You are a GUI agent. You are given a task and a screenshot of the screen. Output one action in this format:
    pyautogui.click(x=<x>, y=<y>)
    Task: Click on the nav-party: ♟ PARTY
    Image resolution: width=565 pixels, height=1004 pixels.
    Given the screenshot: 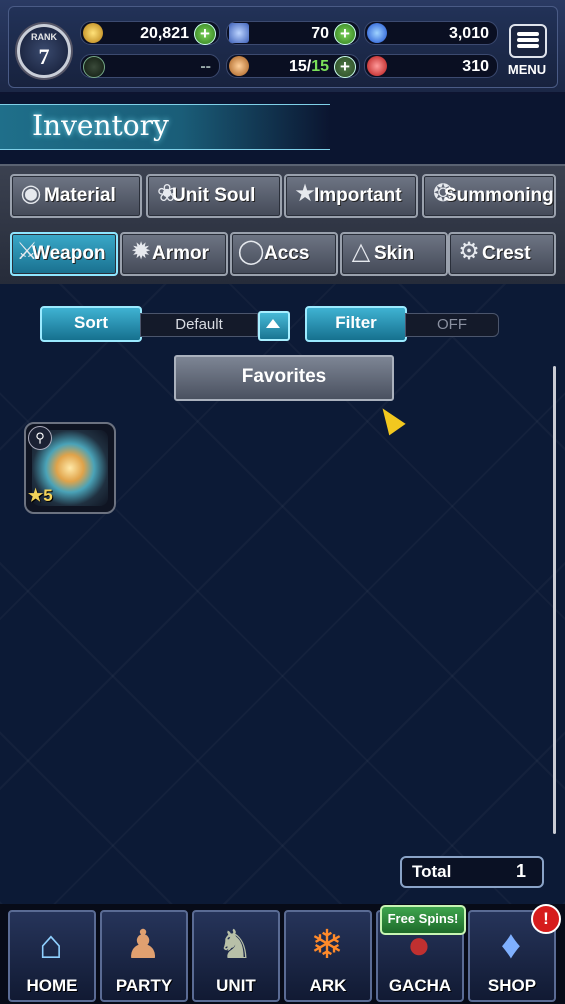 What is the action you would take?
    pyautogui.click(x=144, y=956)
    